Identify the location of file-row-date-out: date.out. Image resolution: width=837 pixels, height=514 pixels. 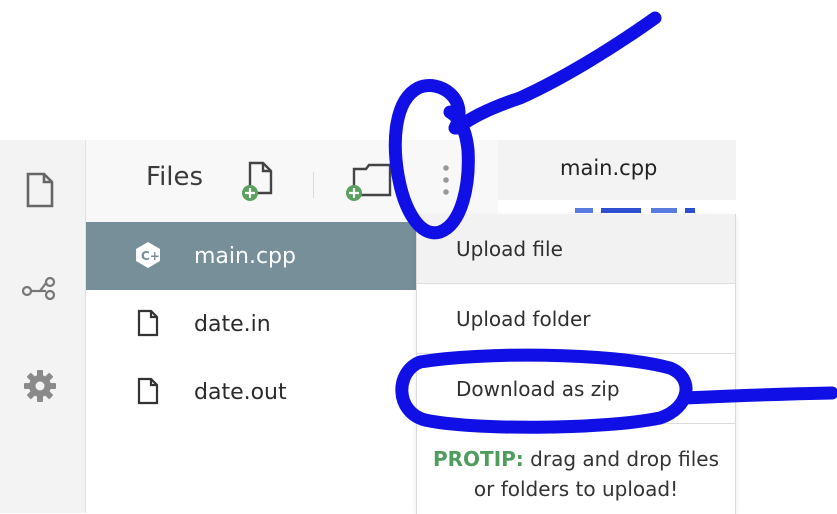
(251, 392).